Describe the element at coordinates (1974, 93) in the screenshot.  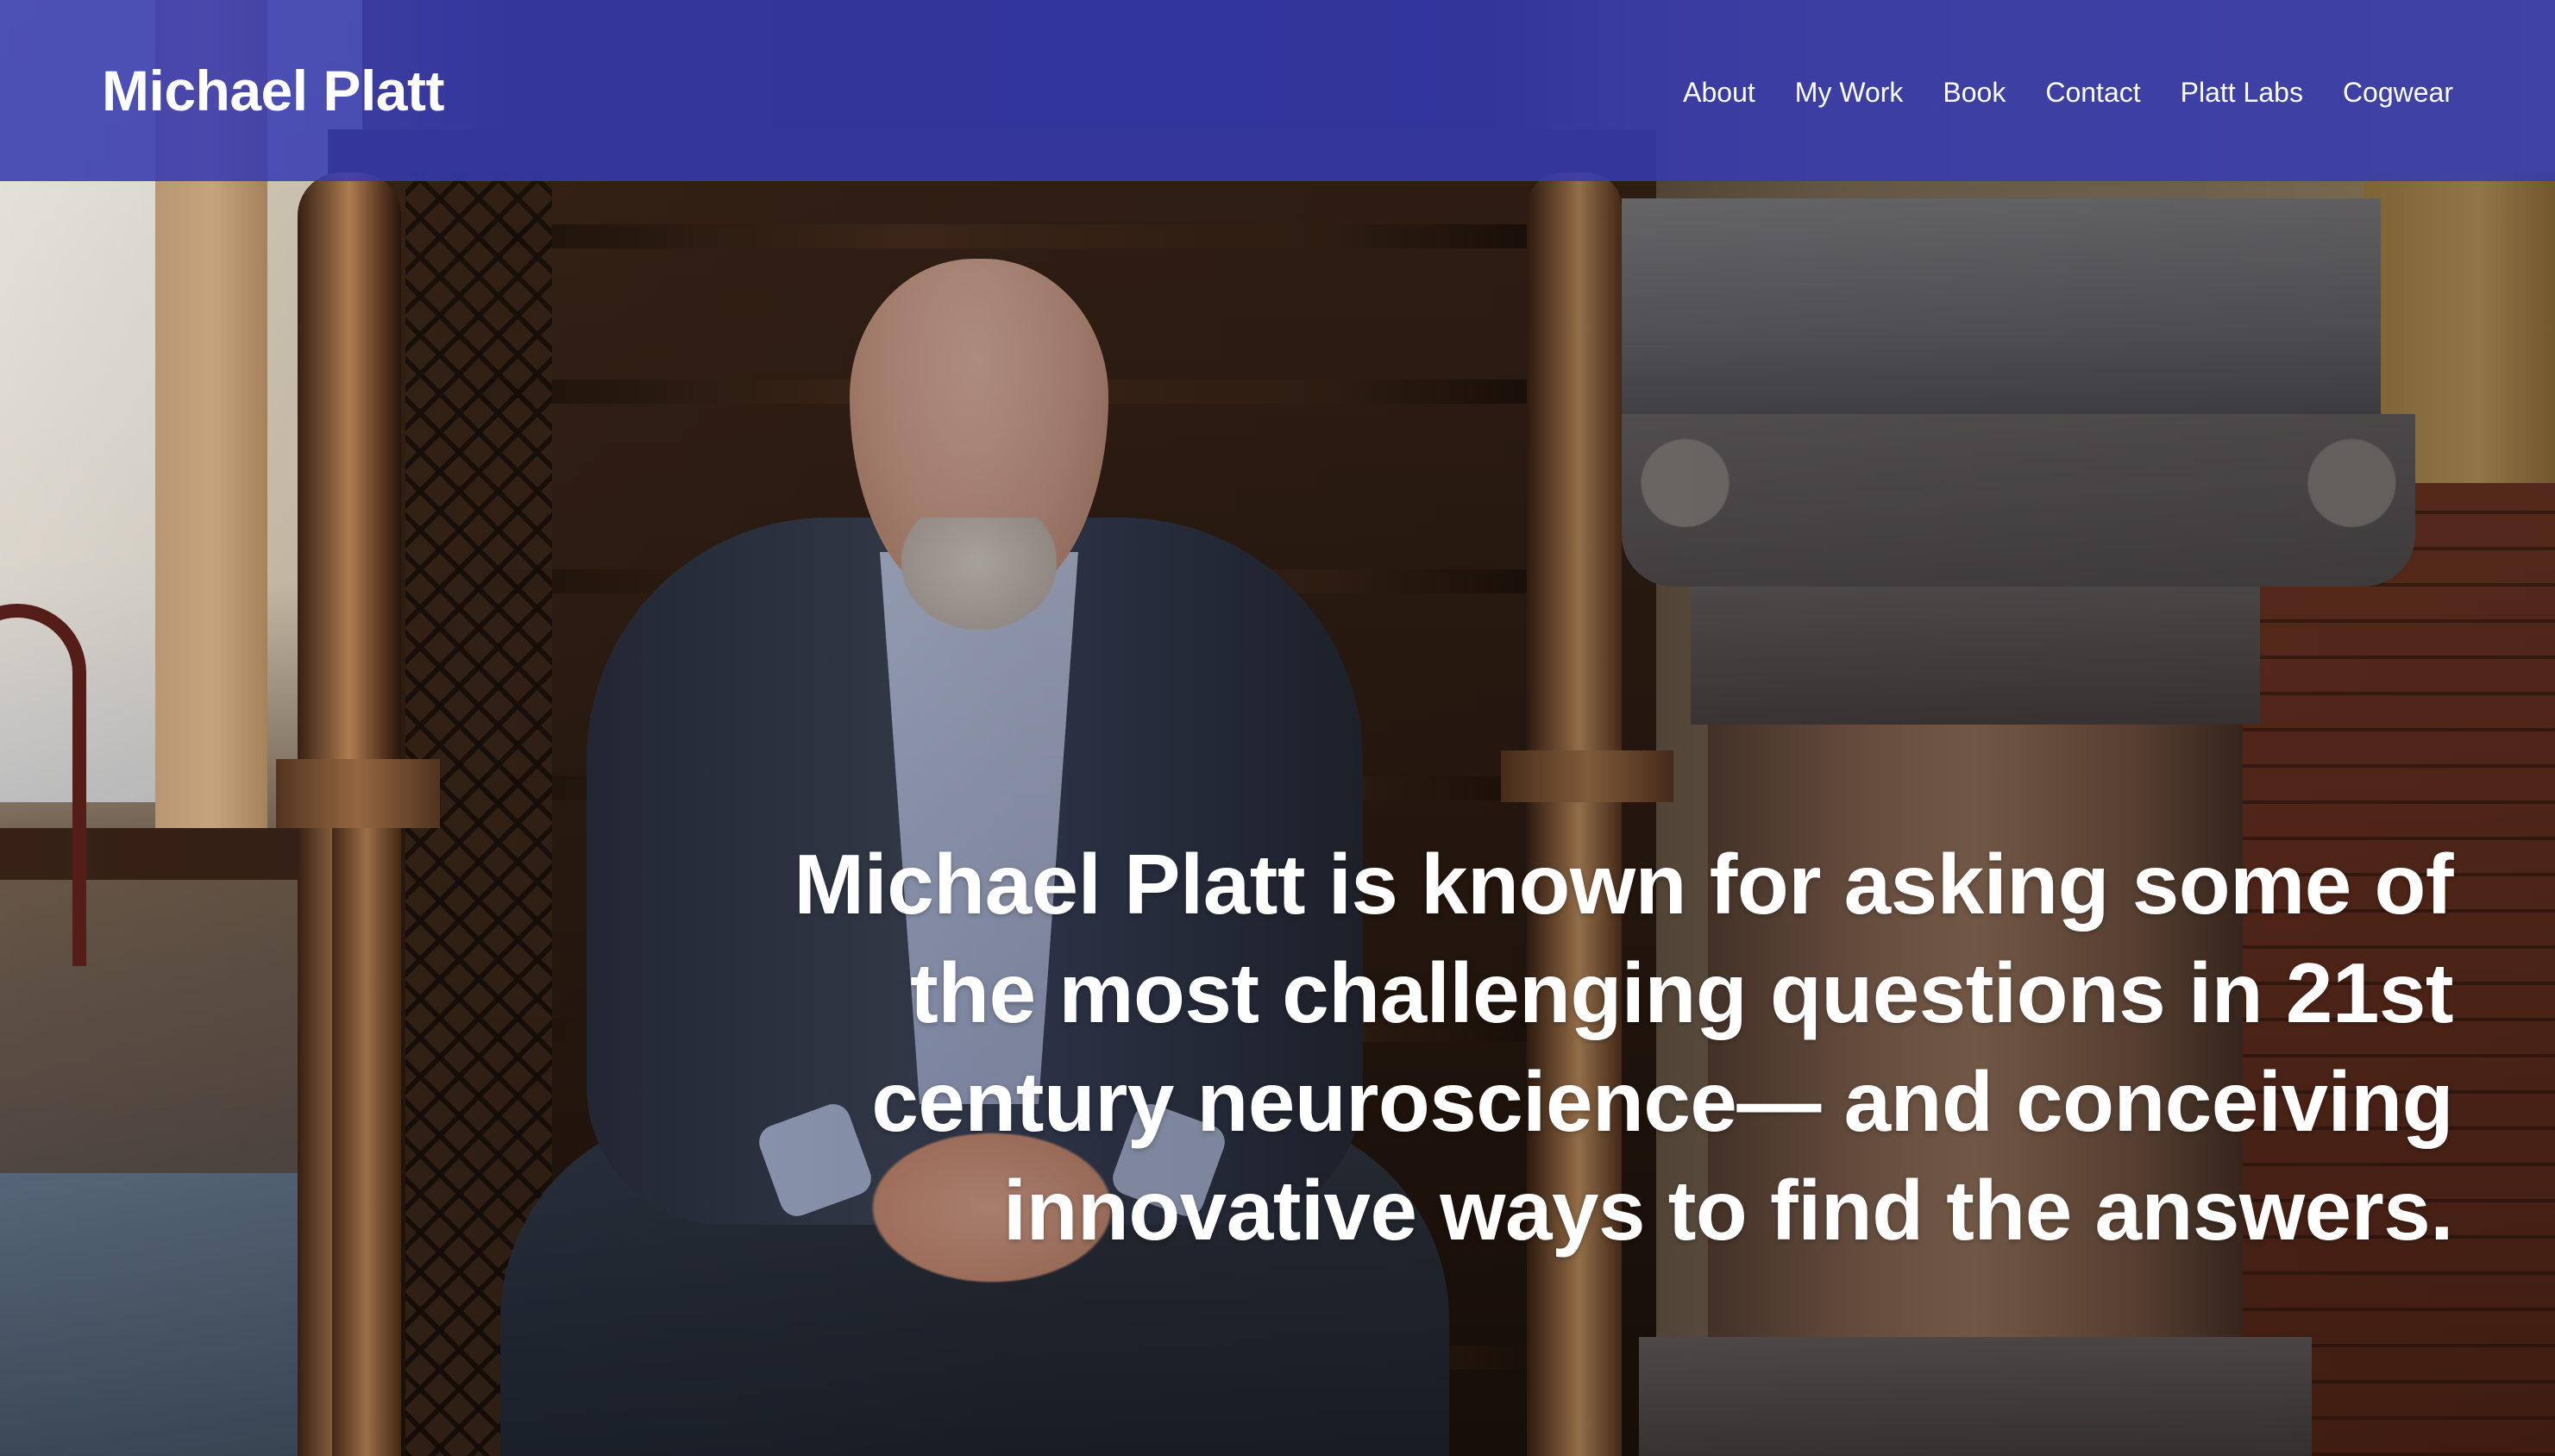
I see `nav-link-book: Book` at that location.